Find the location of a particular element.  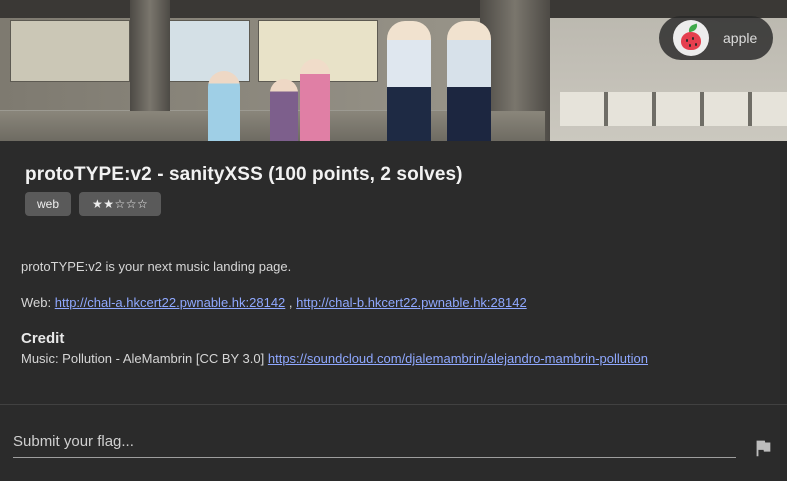

user-menu: apple is located at coordinates (716, 38).